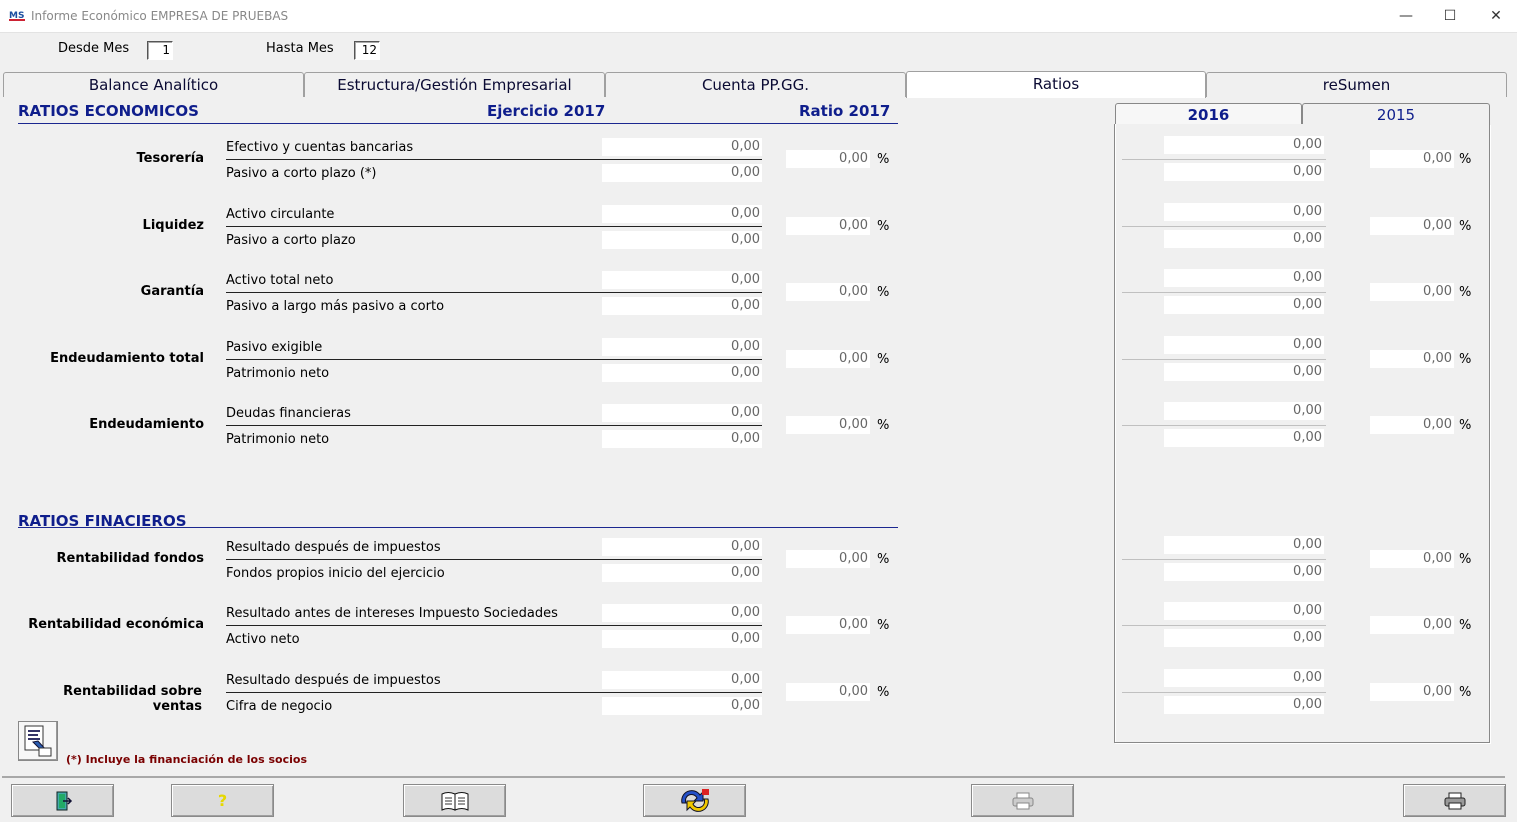  What do you see at coordinates (300, 48) in the screenshot?
I see `hasta-mes-label: Hasta Mes` at bounding box center [300, 48].